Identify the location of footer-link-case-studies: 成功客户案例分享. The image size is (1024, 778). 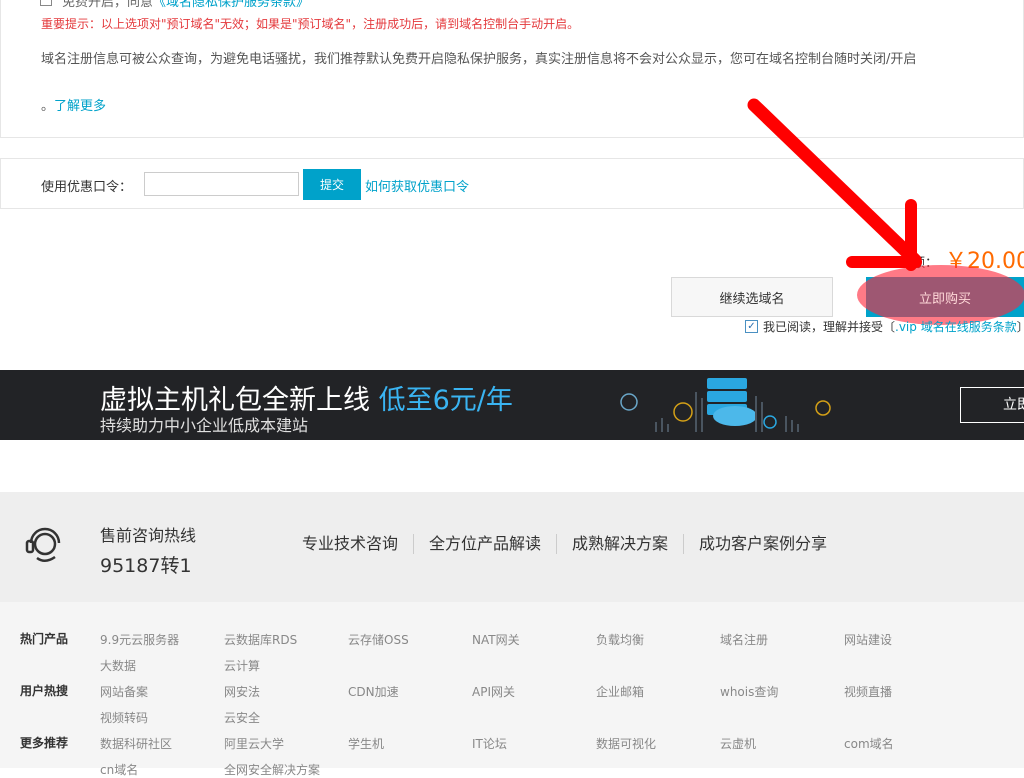
(762, 544).